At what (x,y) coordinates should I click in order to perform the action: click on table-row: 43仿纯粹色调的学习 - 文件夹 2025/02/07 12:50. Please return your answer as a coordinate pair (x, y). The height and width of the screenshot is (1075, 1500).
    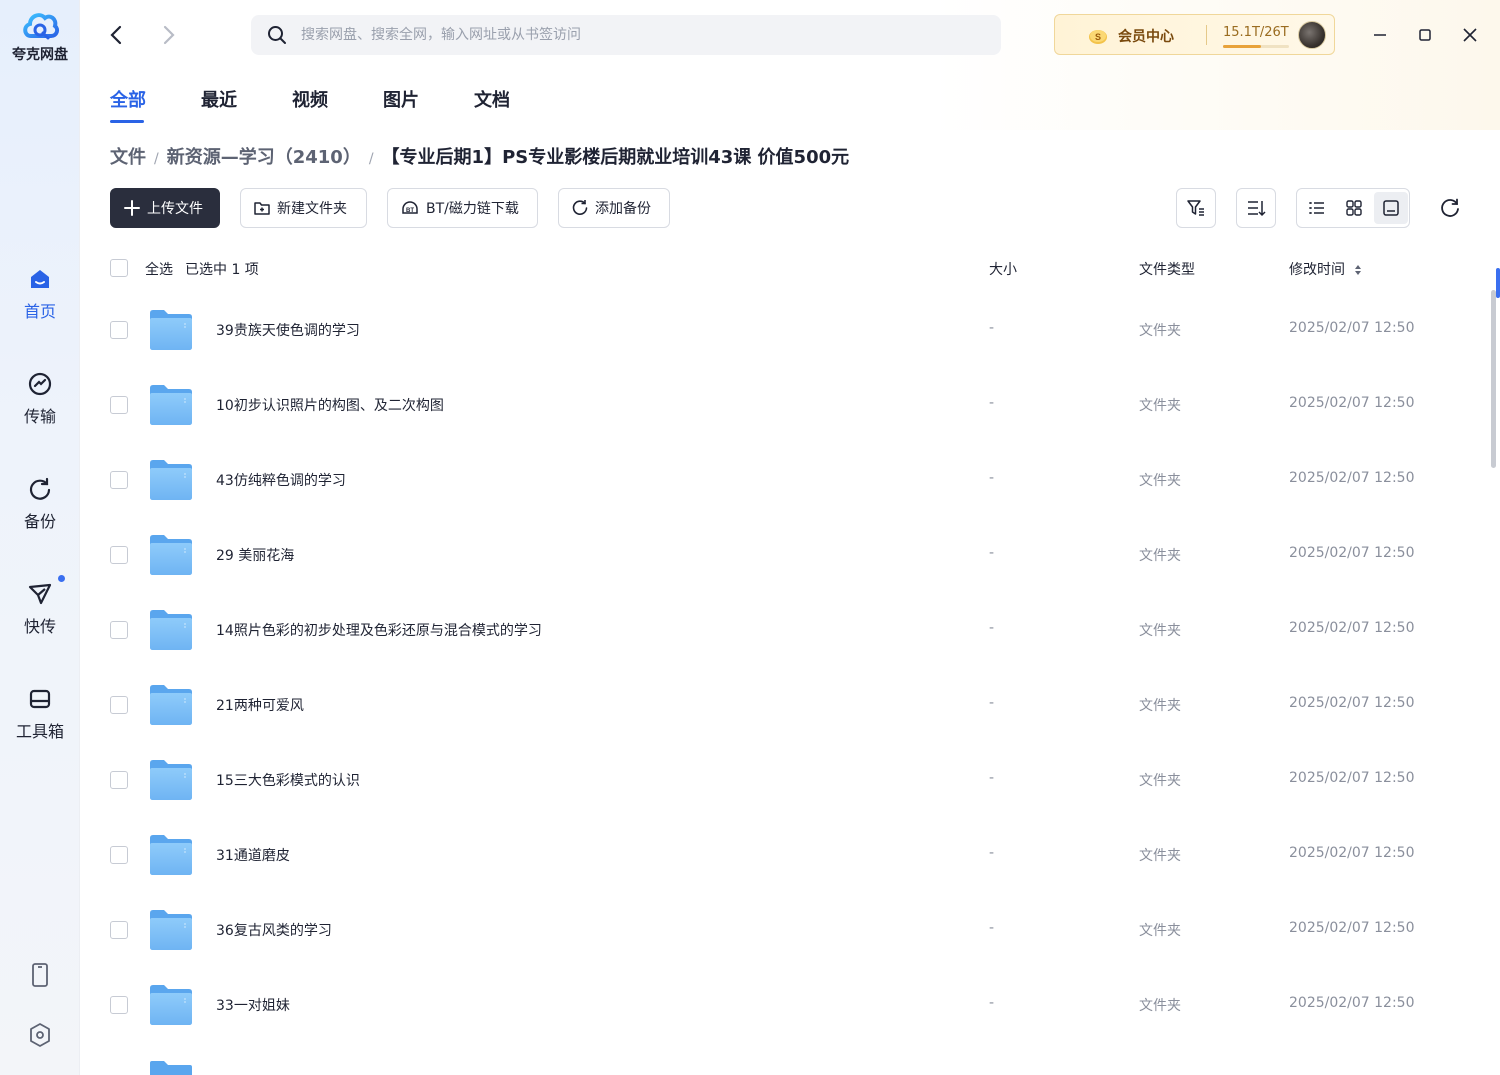
    Looking at the image, I should click on (790, 480).